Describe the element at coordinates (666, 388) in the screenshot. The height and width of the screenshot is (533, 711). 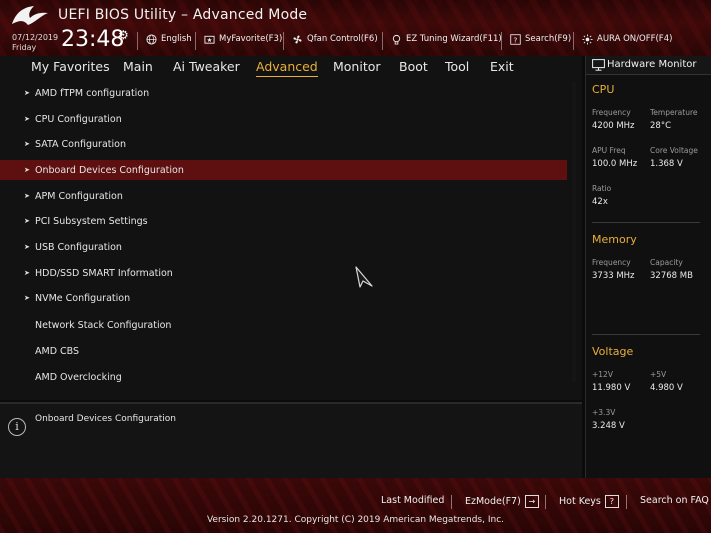
I see `v5-value: 4.980 V` at that location.